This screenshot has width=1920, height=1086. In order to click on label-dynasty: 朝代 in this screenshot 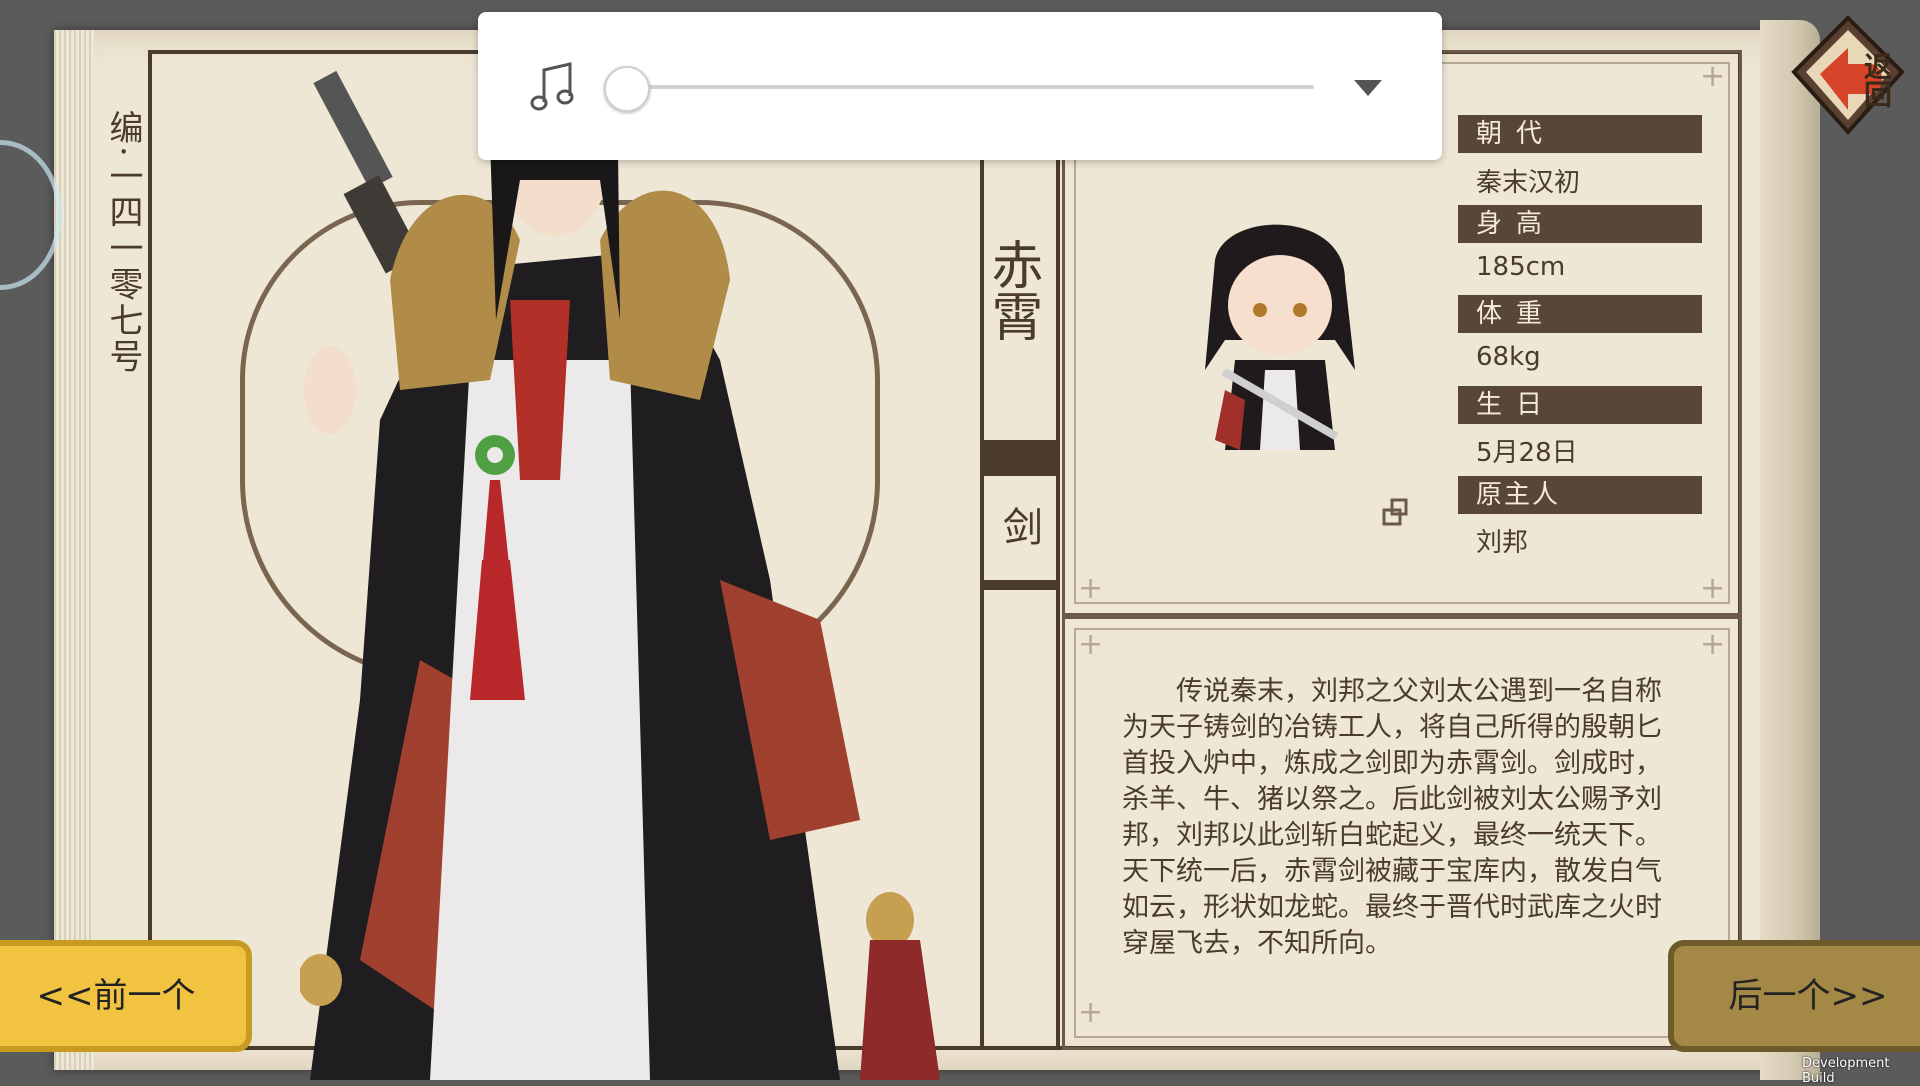, I will do `click(1580, 134)`.